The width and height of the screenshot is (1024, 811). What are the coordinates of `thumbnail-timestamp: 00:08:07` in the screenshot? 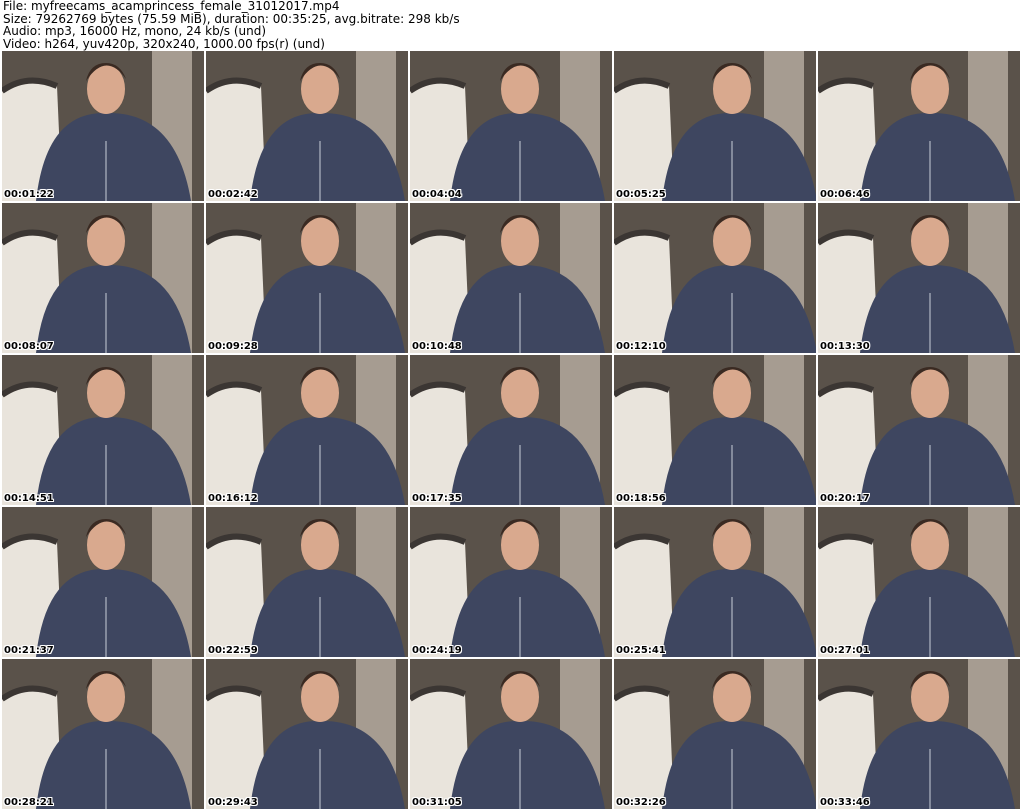 It's located at (29, 346).